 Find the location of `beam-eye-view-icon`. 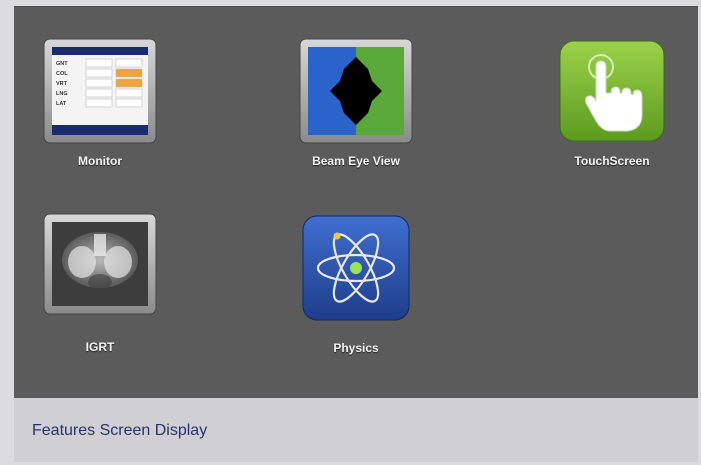

beam-eye-view-icon is located at coordinates (356, 92).